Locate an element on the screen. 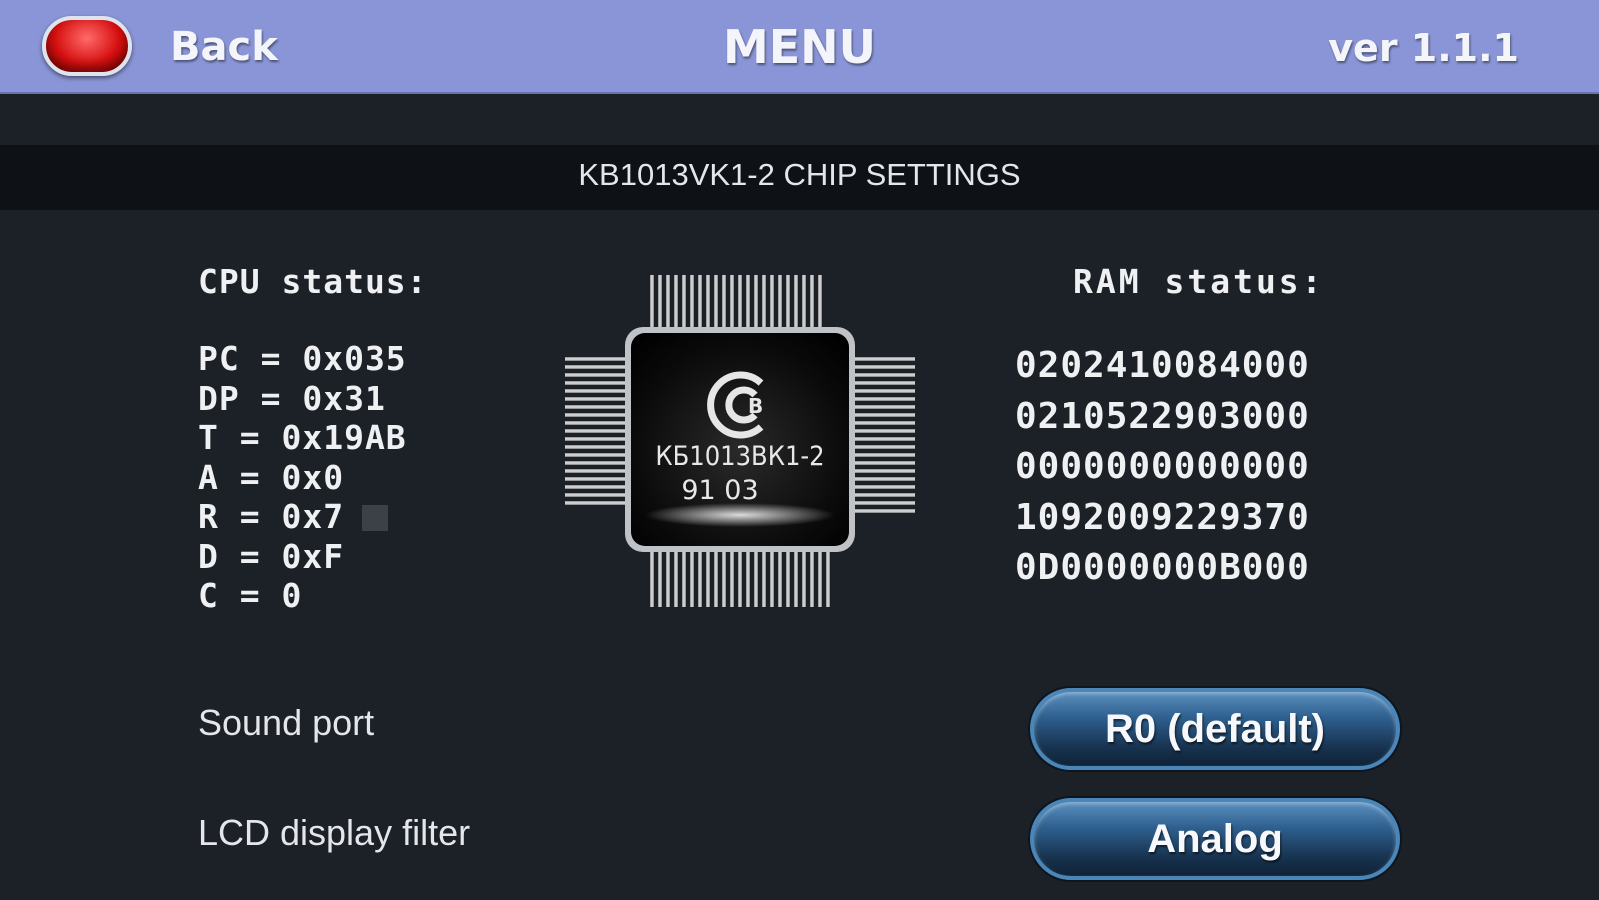  register-a: A = 0x0 is located at coordinates (271, 477).